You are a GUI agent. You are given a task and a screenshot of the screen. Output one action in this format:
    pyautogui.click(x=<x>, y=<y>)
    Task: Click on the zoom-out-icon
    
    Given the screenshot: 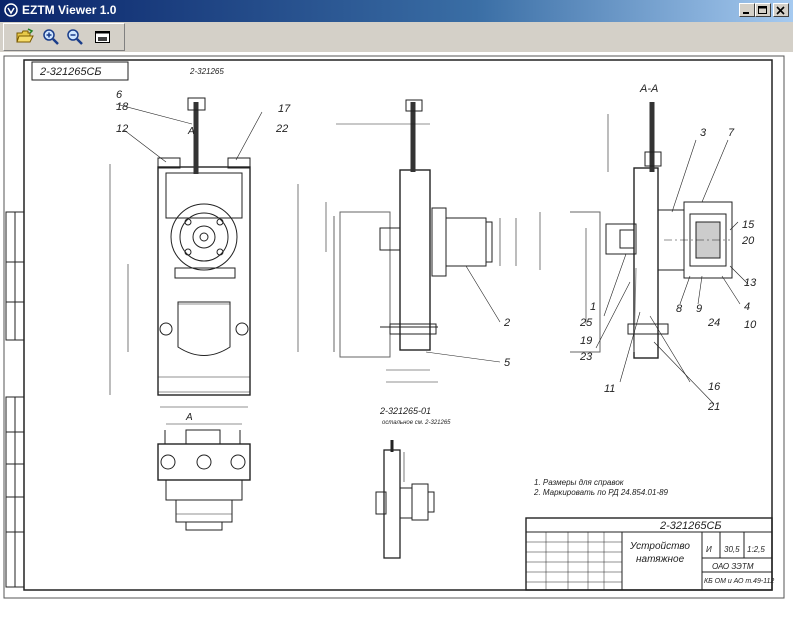 What is the action you would take?
    pyautogui.click(x=75, y=37)
    